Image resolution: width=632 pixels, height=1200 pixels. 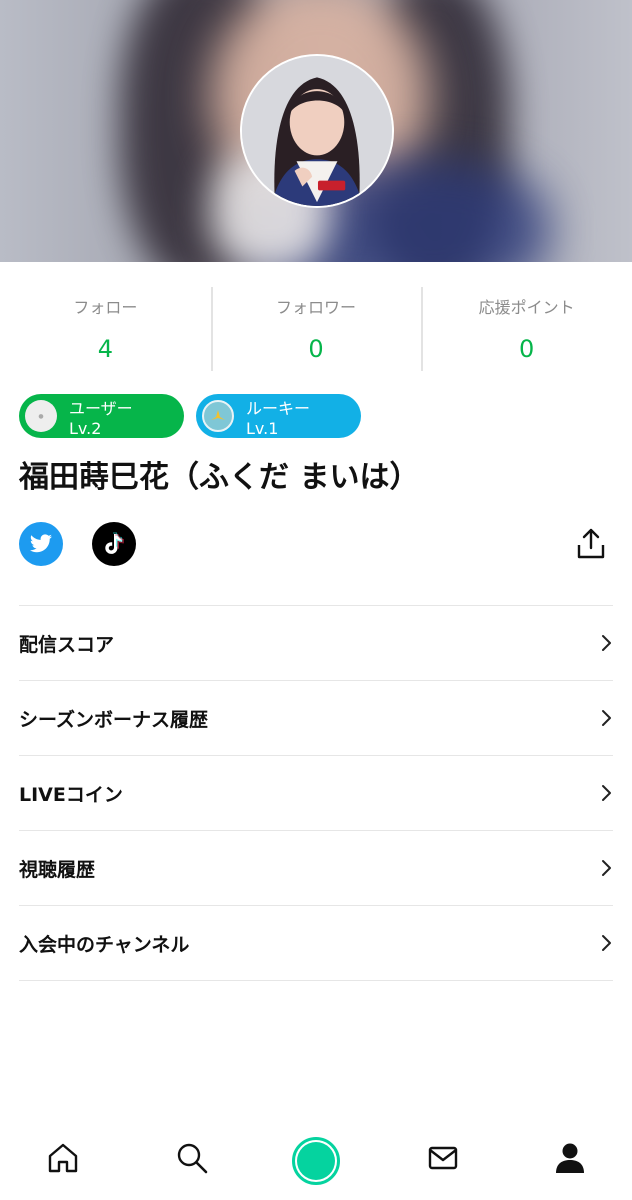 I want to click on profile-stats: フォロー 4 フォロワー 0 応援ポイント 0, so click(x=316, y=320).